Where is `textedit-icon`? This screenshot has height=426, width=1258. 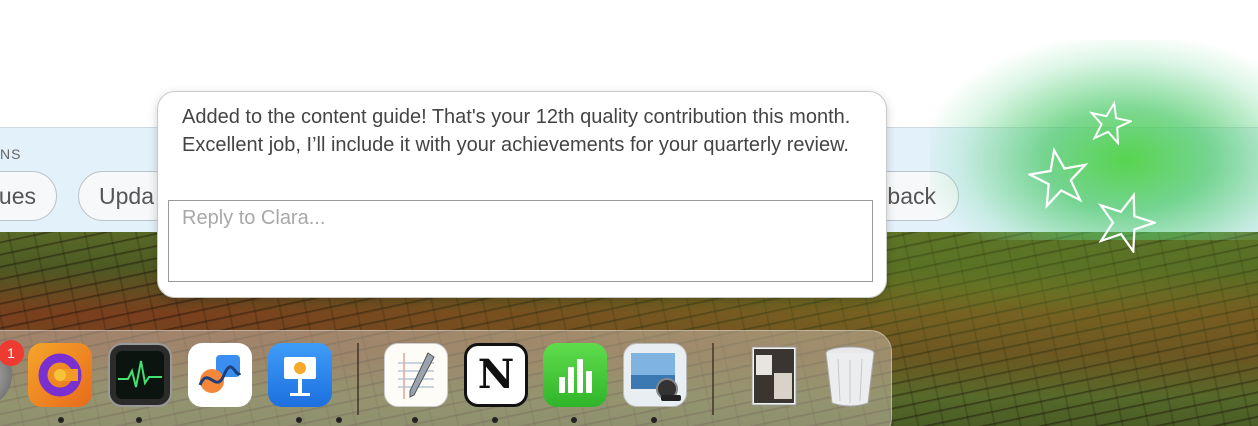 textedit-icon is located at coordinates (416, 375).